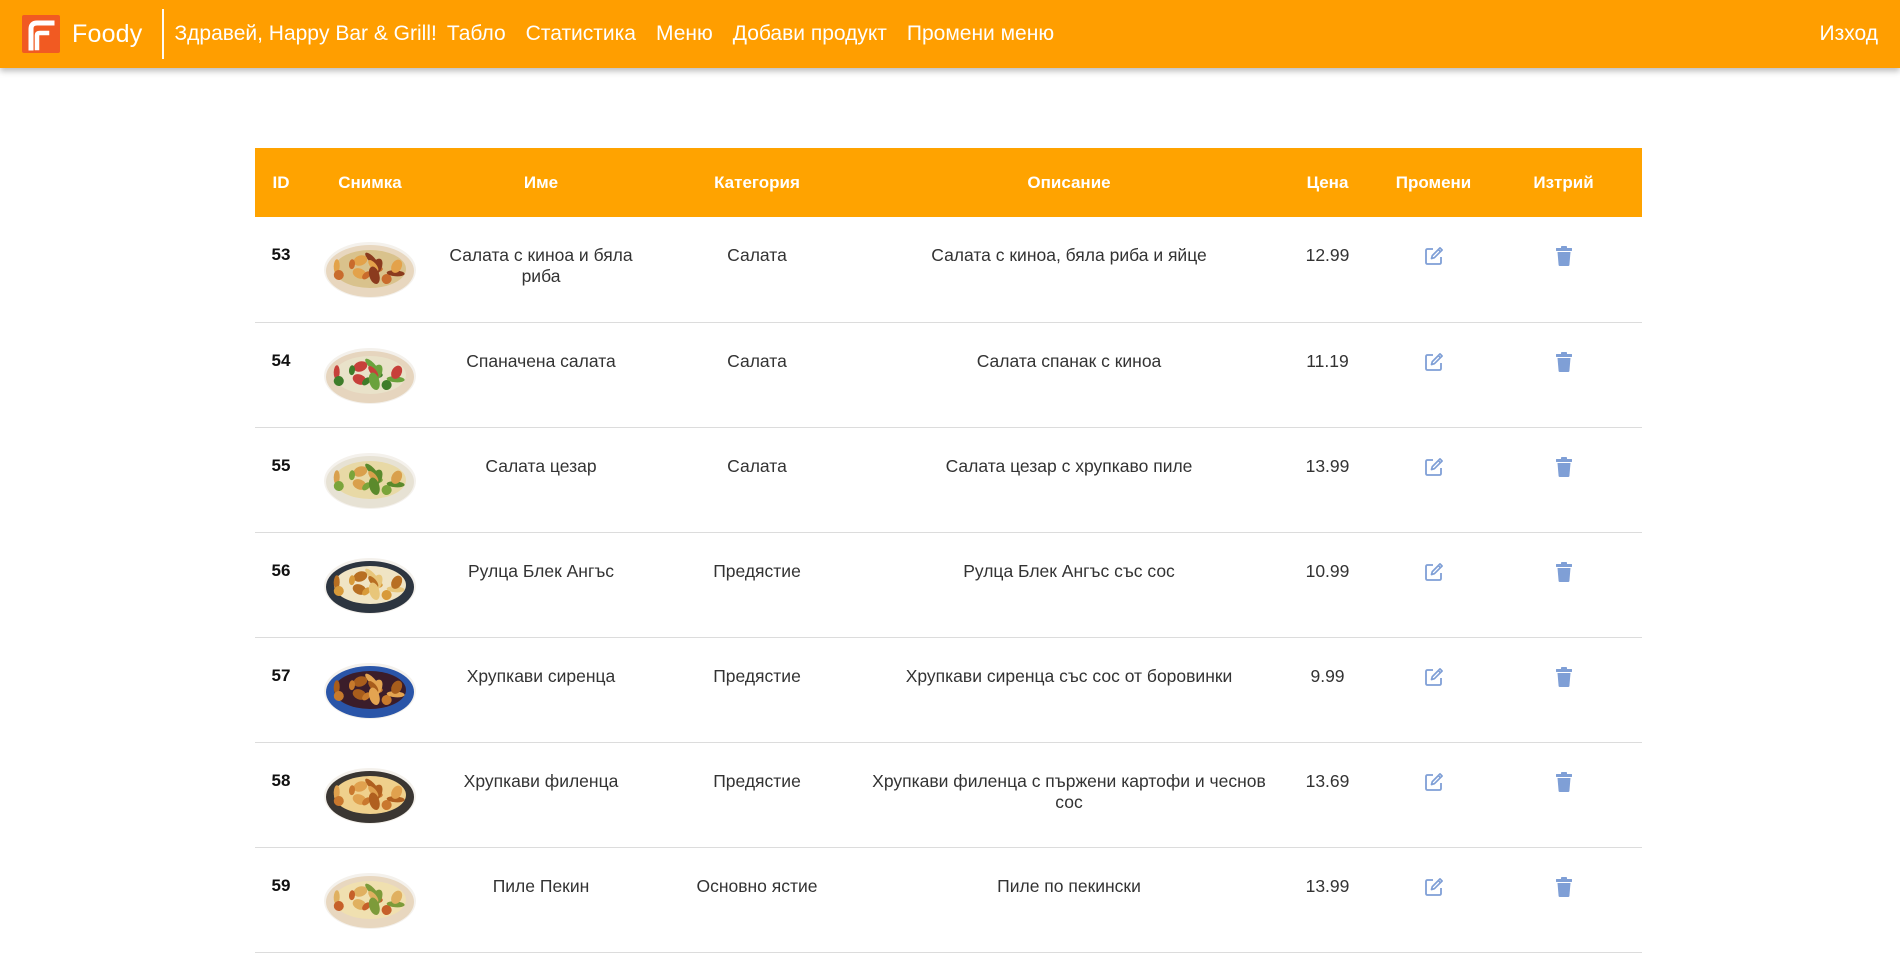 The image size is (1900, 953). What do you see at coordinates (541, 780) in the screenshot?
I see `row-name: Хрупкави филенца` at bounding box center [541, 780].